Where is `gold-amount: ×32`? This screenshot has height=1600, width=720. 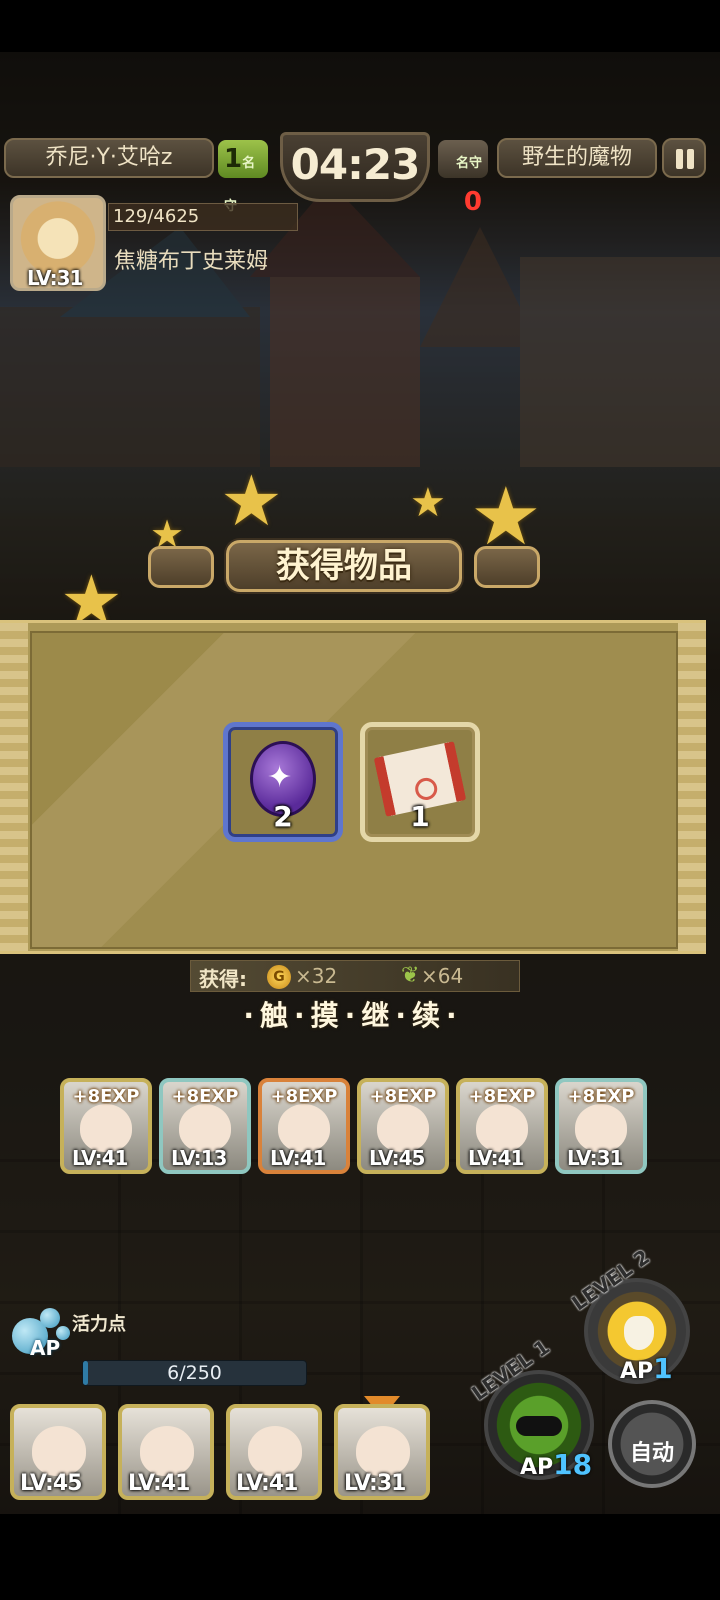
gold-amount: ×32 is located at coordinates (316, 976).